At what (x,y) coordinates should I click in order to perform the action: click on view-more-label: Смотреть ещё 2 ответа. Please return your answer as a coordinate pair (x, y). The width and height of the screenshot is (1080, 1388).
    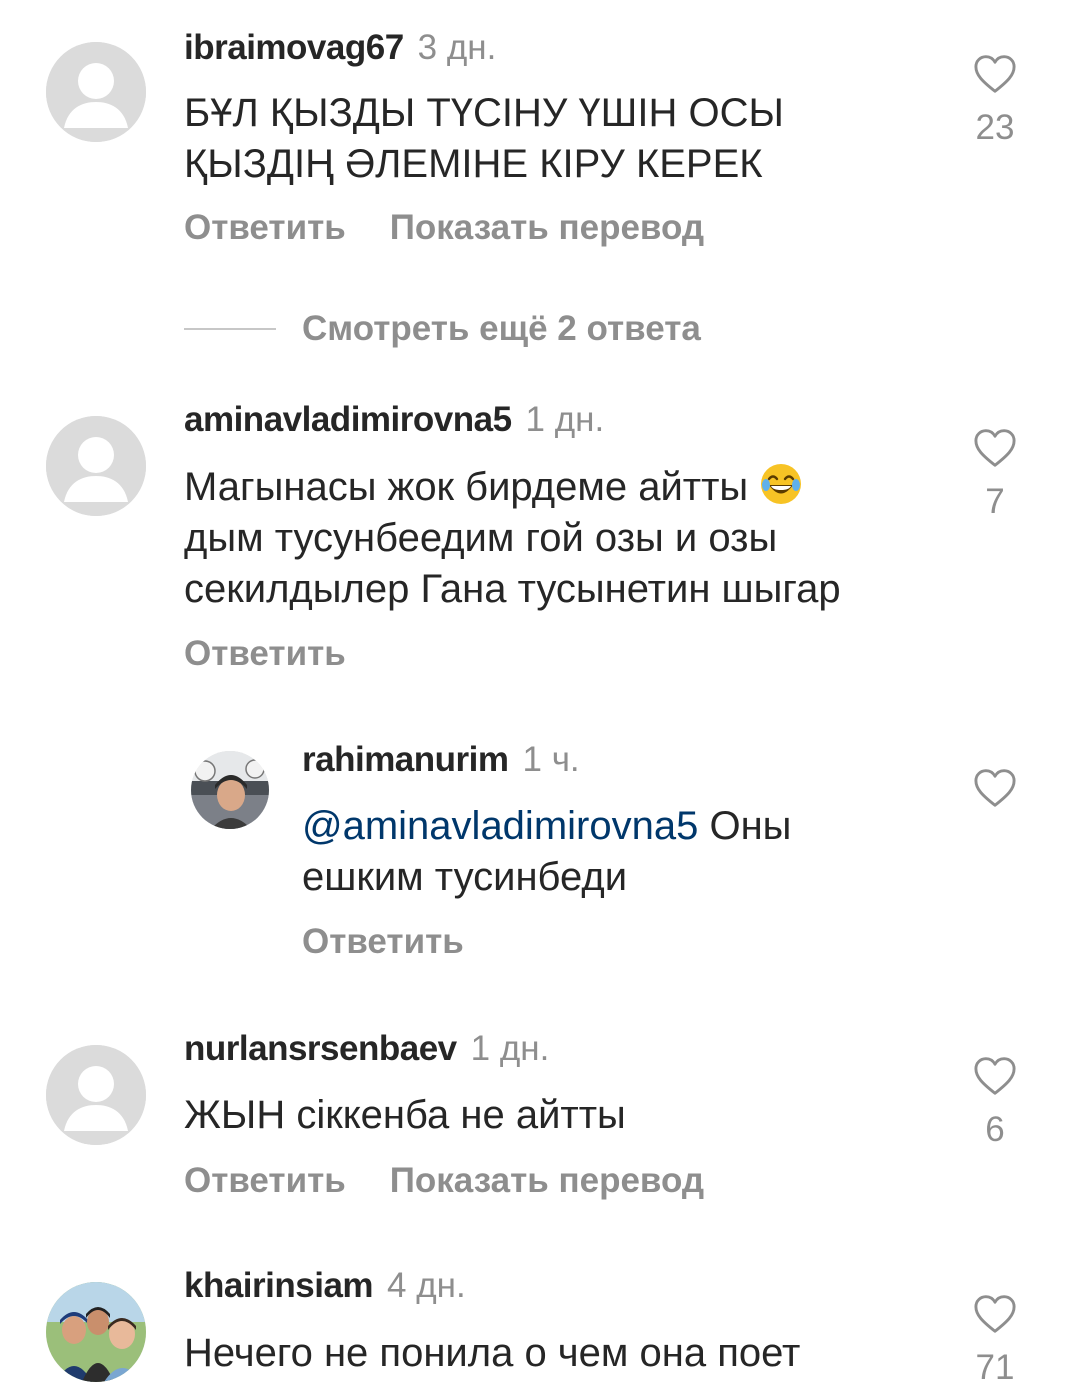
    Looking at the image, I should click on (501, 329).